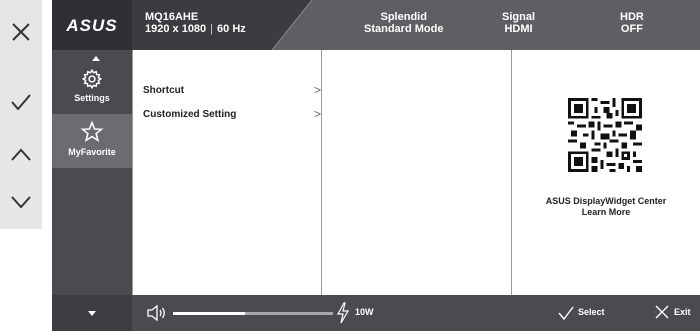  What do you see at coordinates (253, 313) in the screenshot?
I see `volume-slider` at bounding box center [253, 313].